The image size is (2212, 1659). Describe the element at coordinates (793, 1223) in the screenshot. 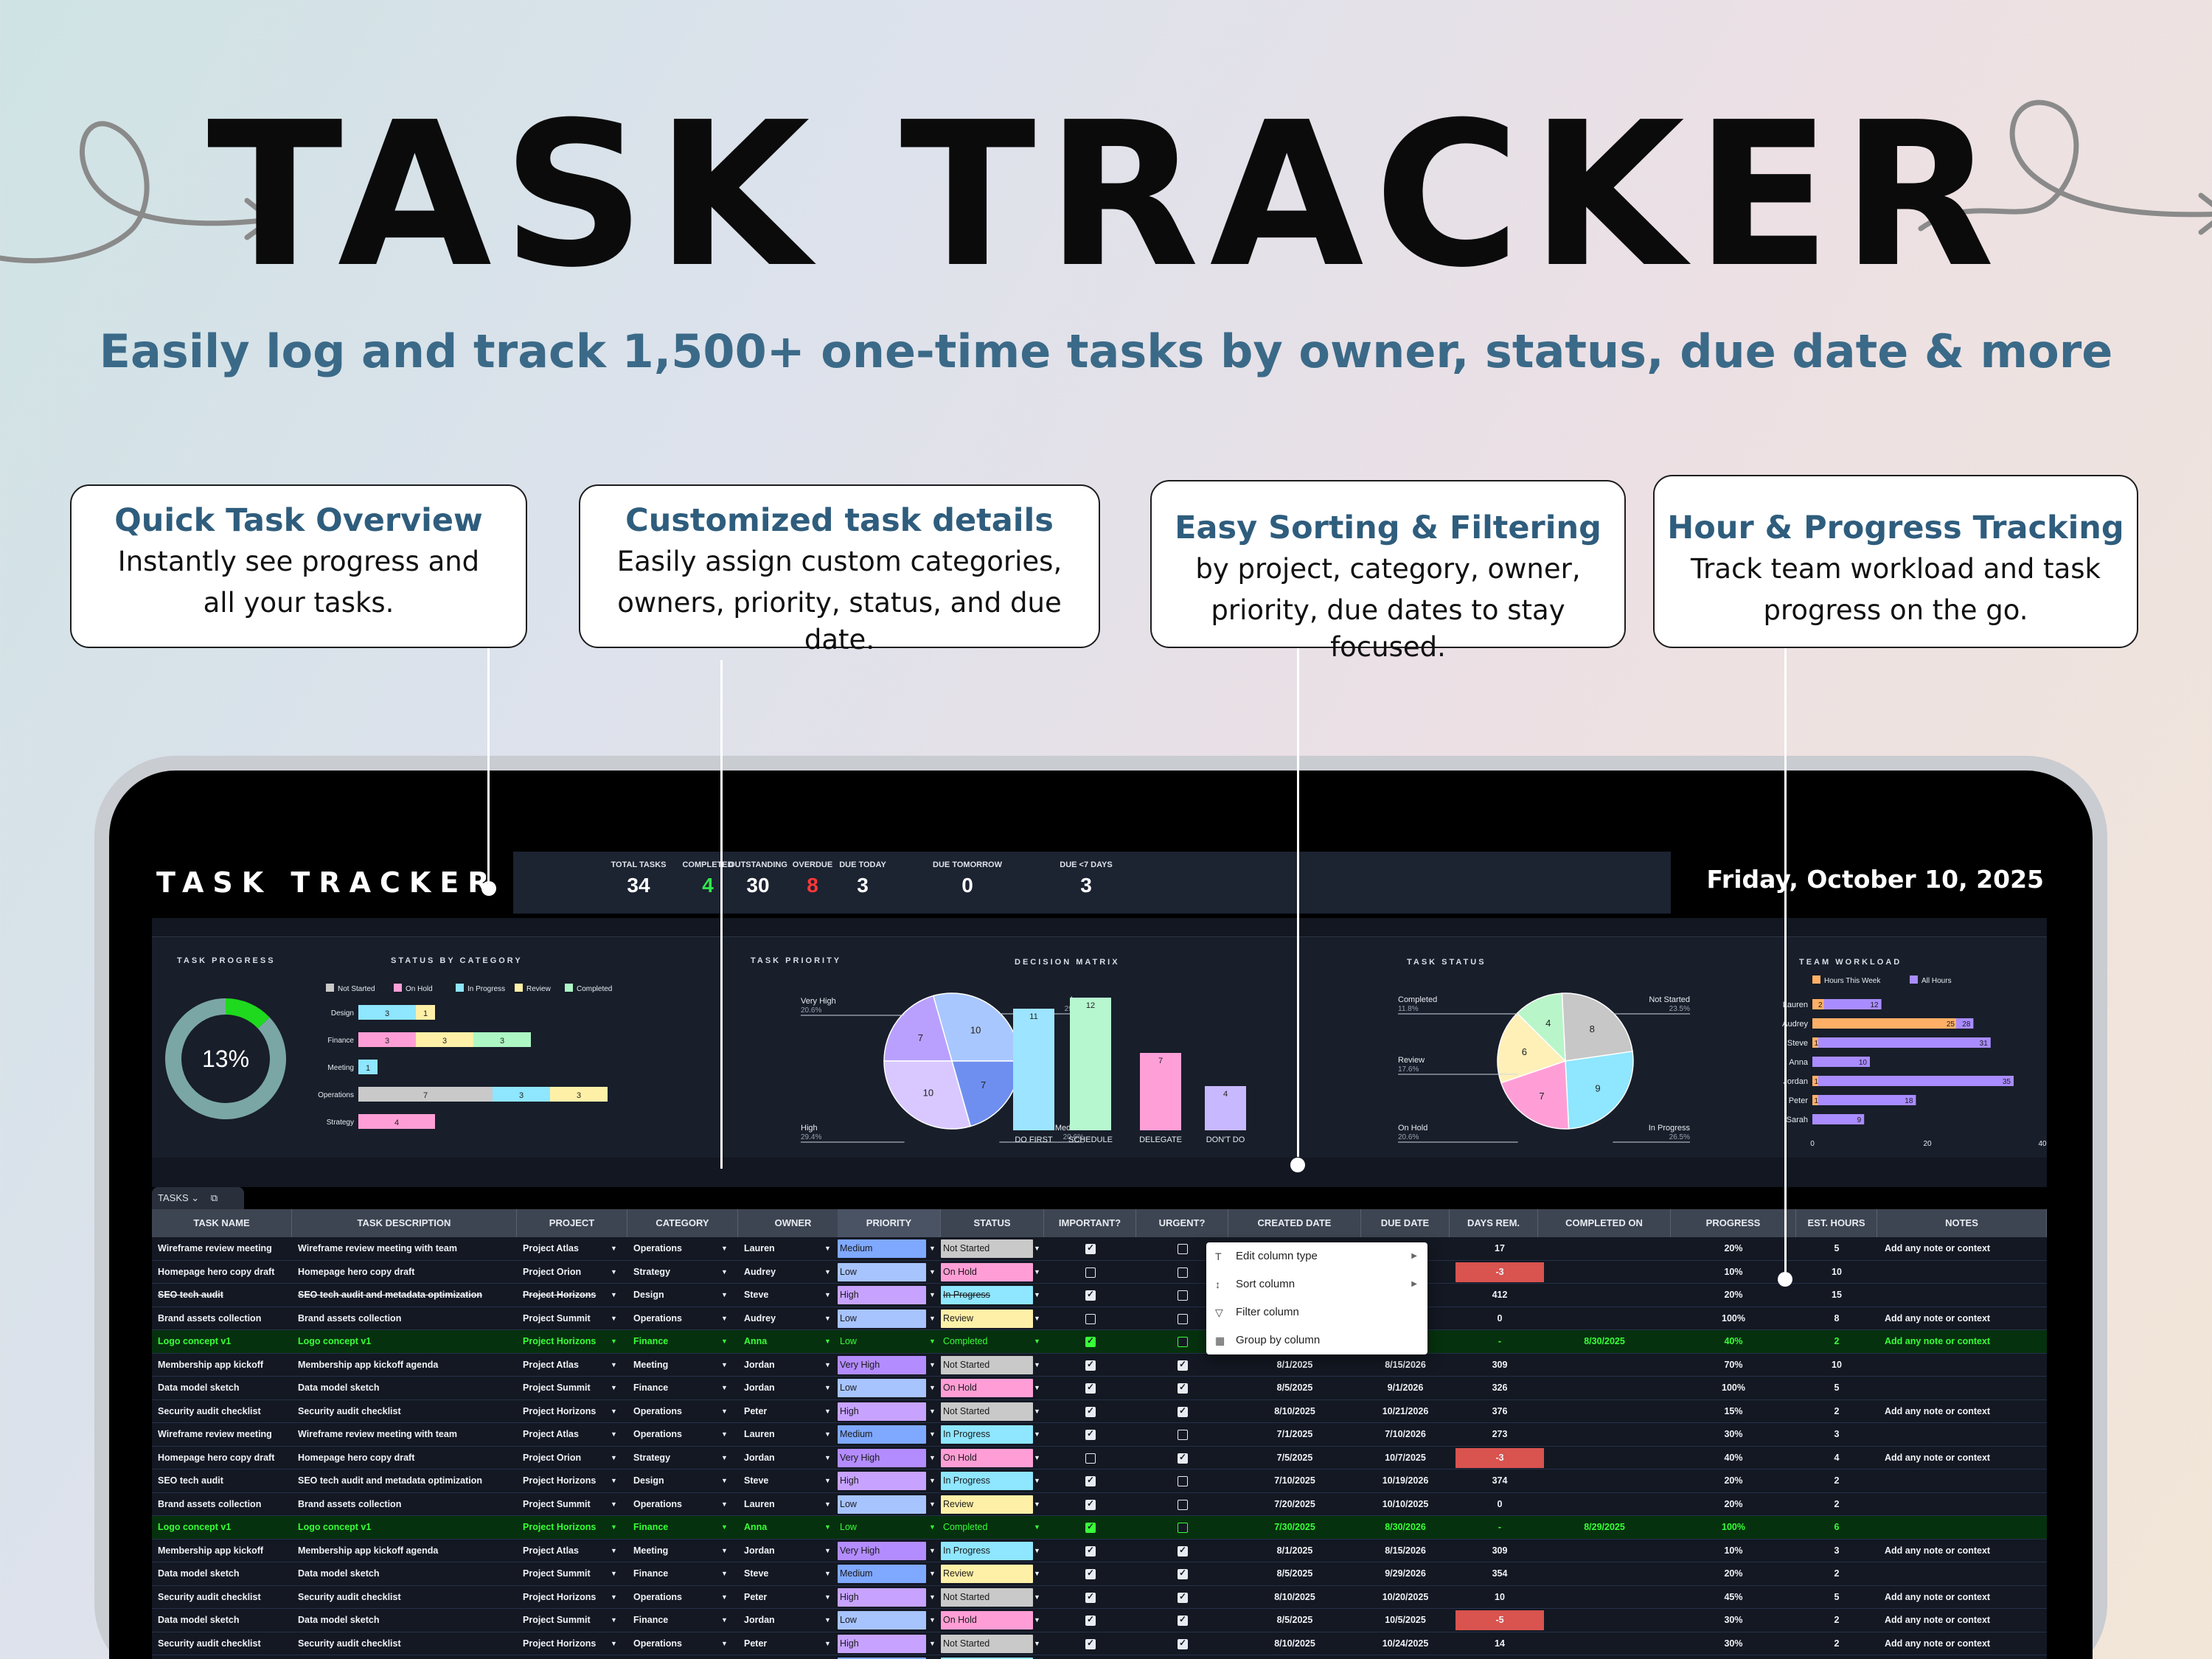

I see `column-header: OWNER` at that location.